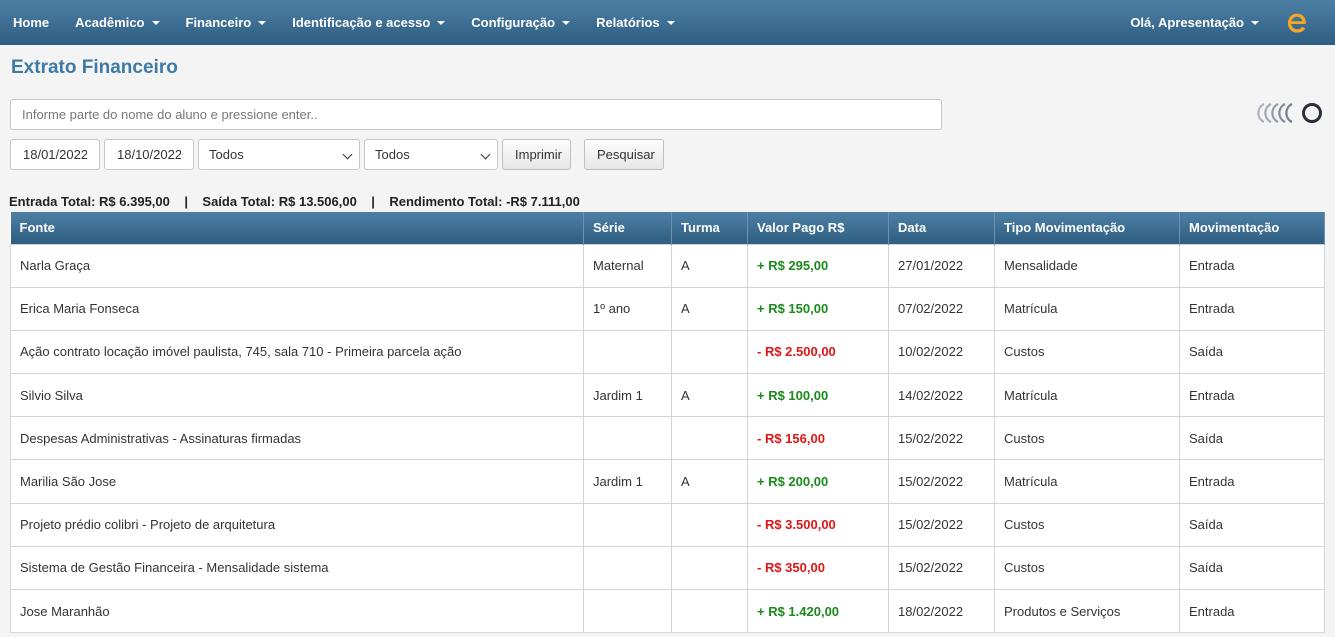 The height and width of the screenshot is (637, 1335). I want to click on cell-fonte: Silvio Silva, so click(297, 395).